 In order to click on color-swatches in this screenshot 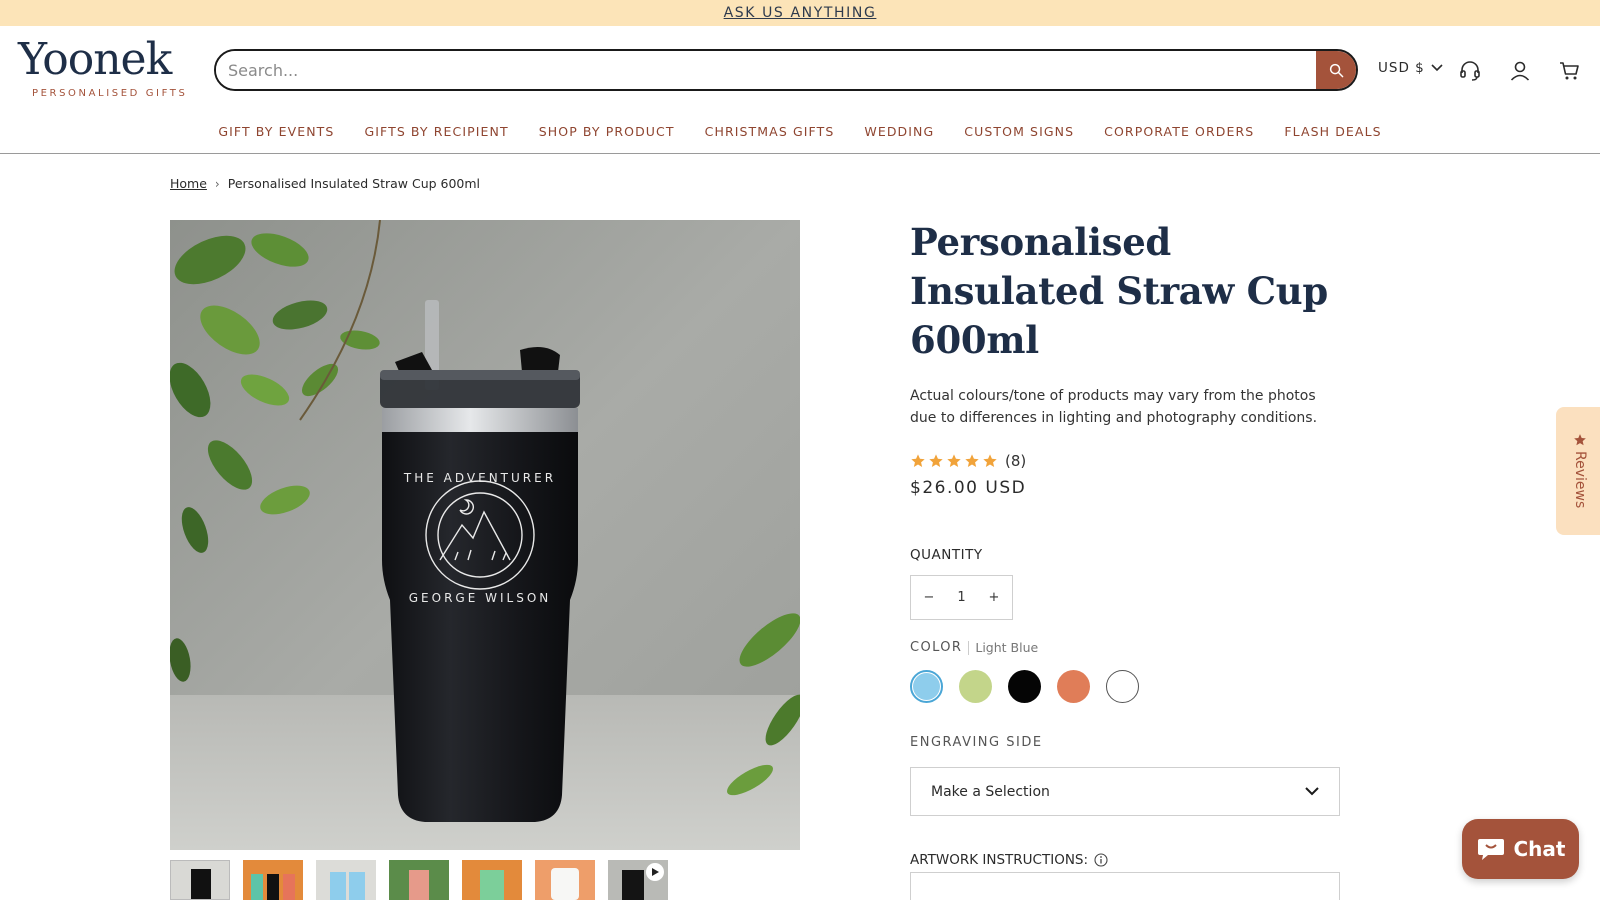, I will do `click(1024, 686)`.